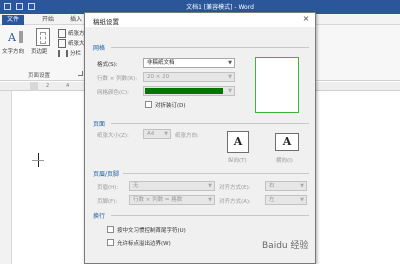 This screenshot has width=400, height=264. Describe the element at coordinates (189, 77) in the screenshot. I see `rows-cols-select: 20 × 20 ▼` at that location.